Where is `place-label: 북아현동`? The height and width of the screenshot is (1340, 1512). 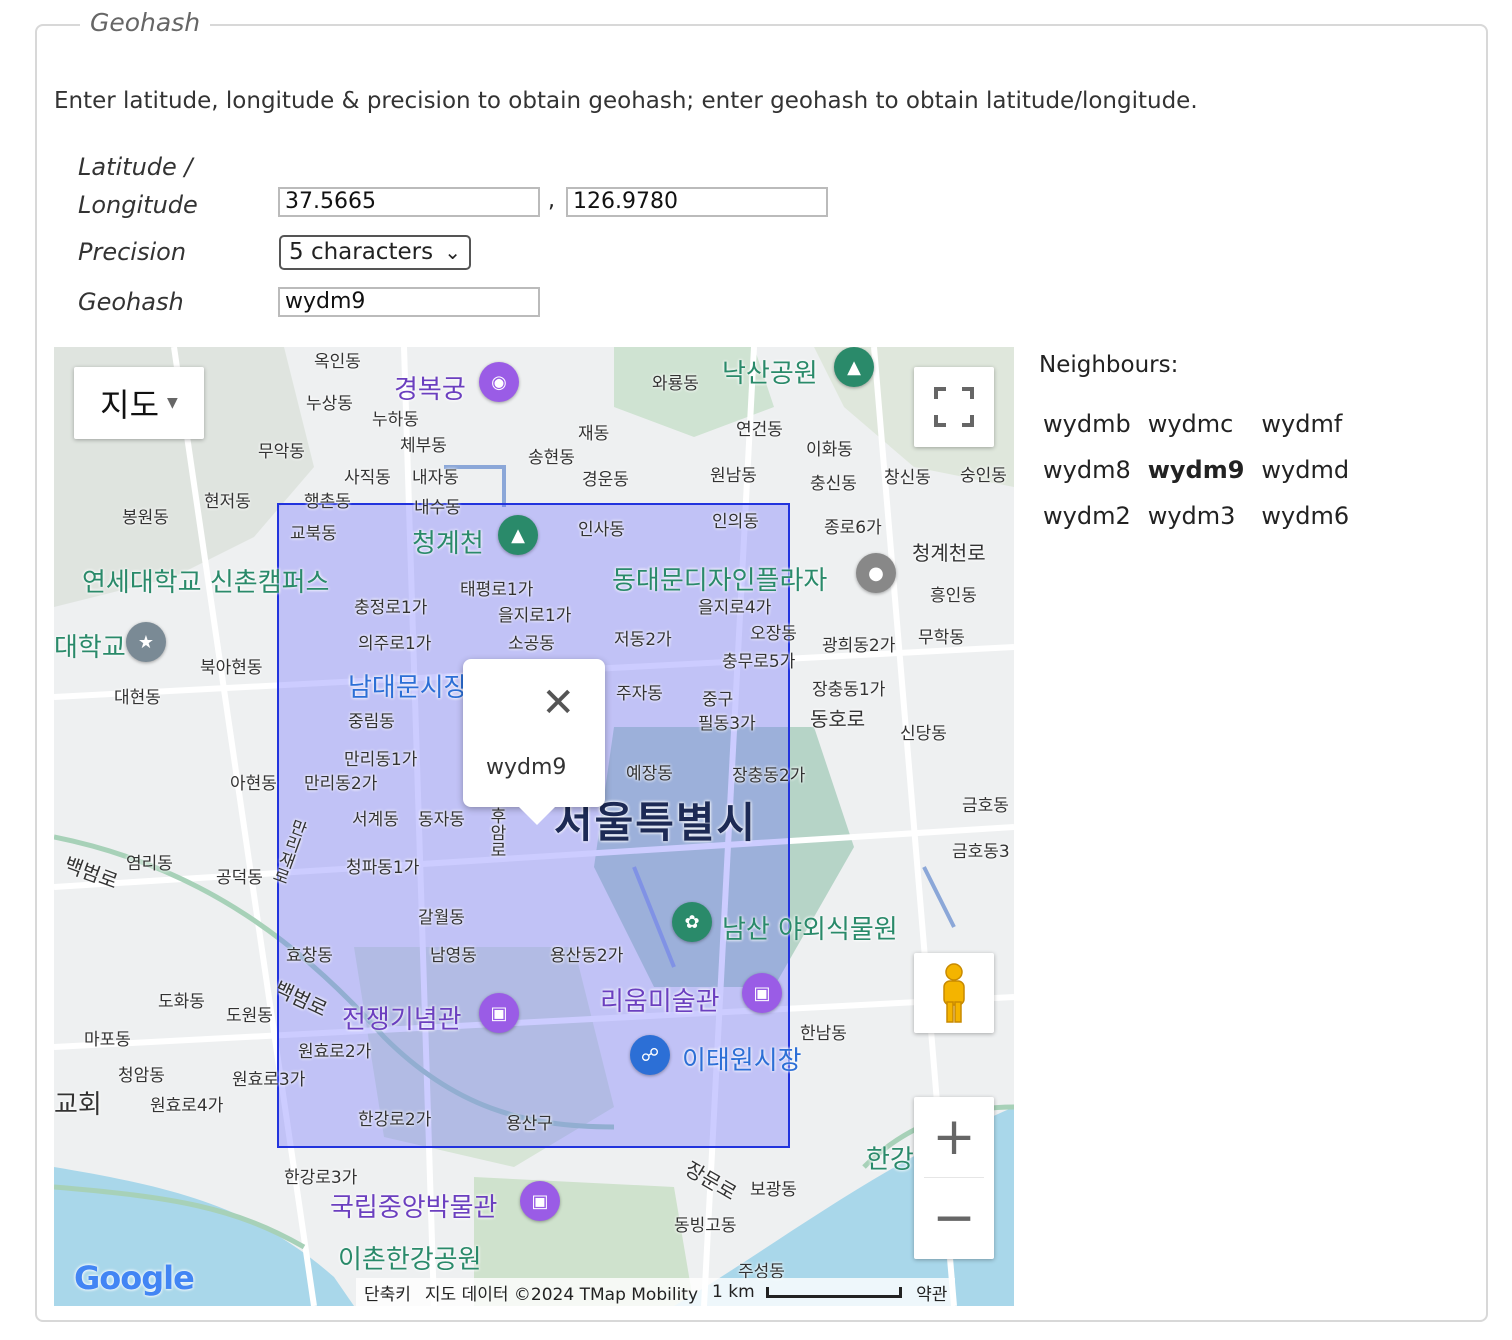 place-label: 북아현동 is located at coordinates (231, 668).